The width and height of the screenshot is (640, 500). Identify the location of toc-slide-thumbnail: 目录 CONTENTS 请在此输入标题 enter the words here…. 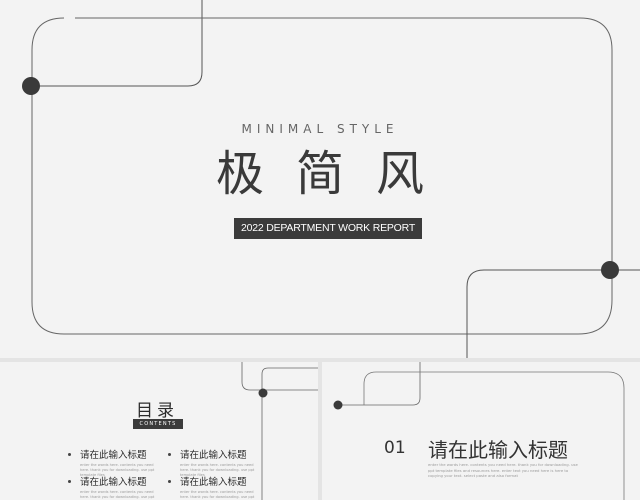
(159, 431).